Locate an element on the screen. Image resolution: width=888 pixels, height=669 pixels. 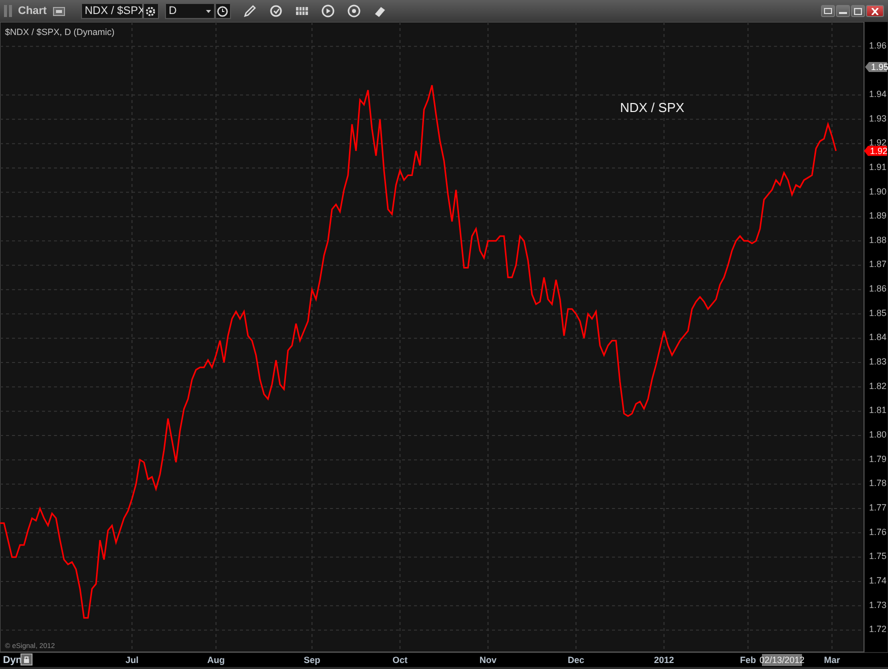
interval-dropdown: D is located at coordinates (189, 11).